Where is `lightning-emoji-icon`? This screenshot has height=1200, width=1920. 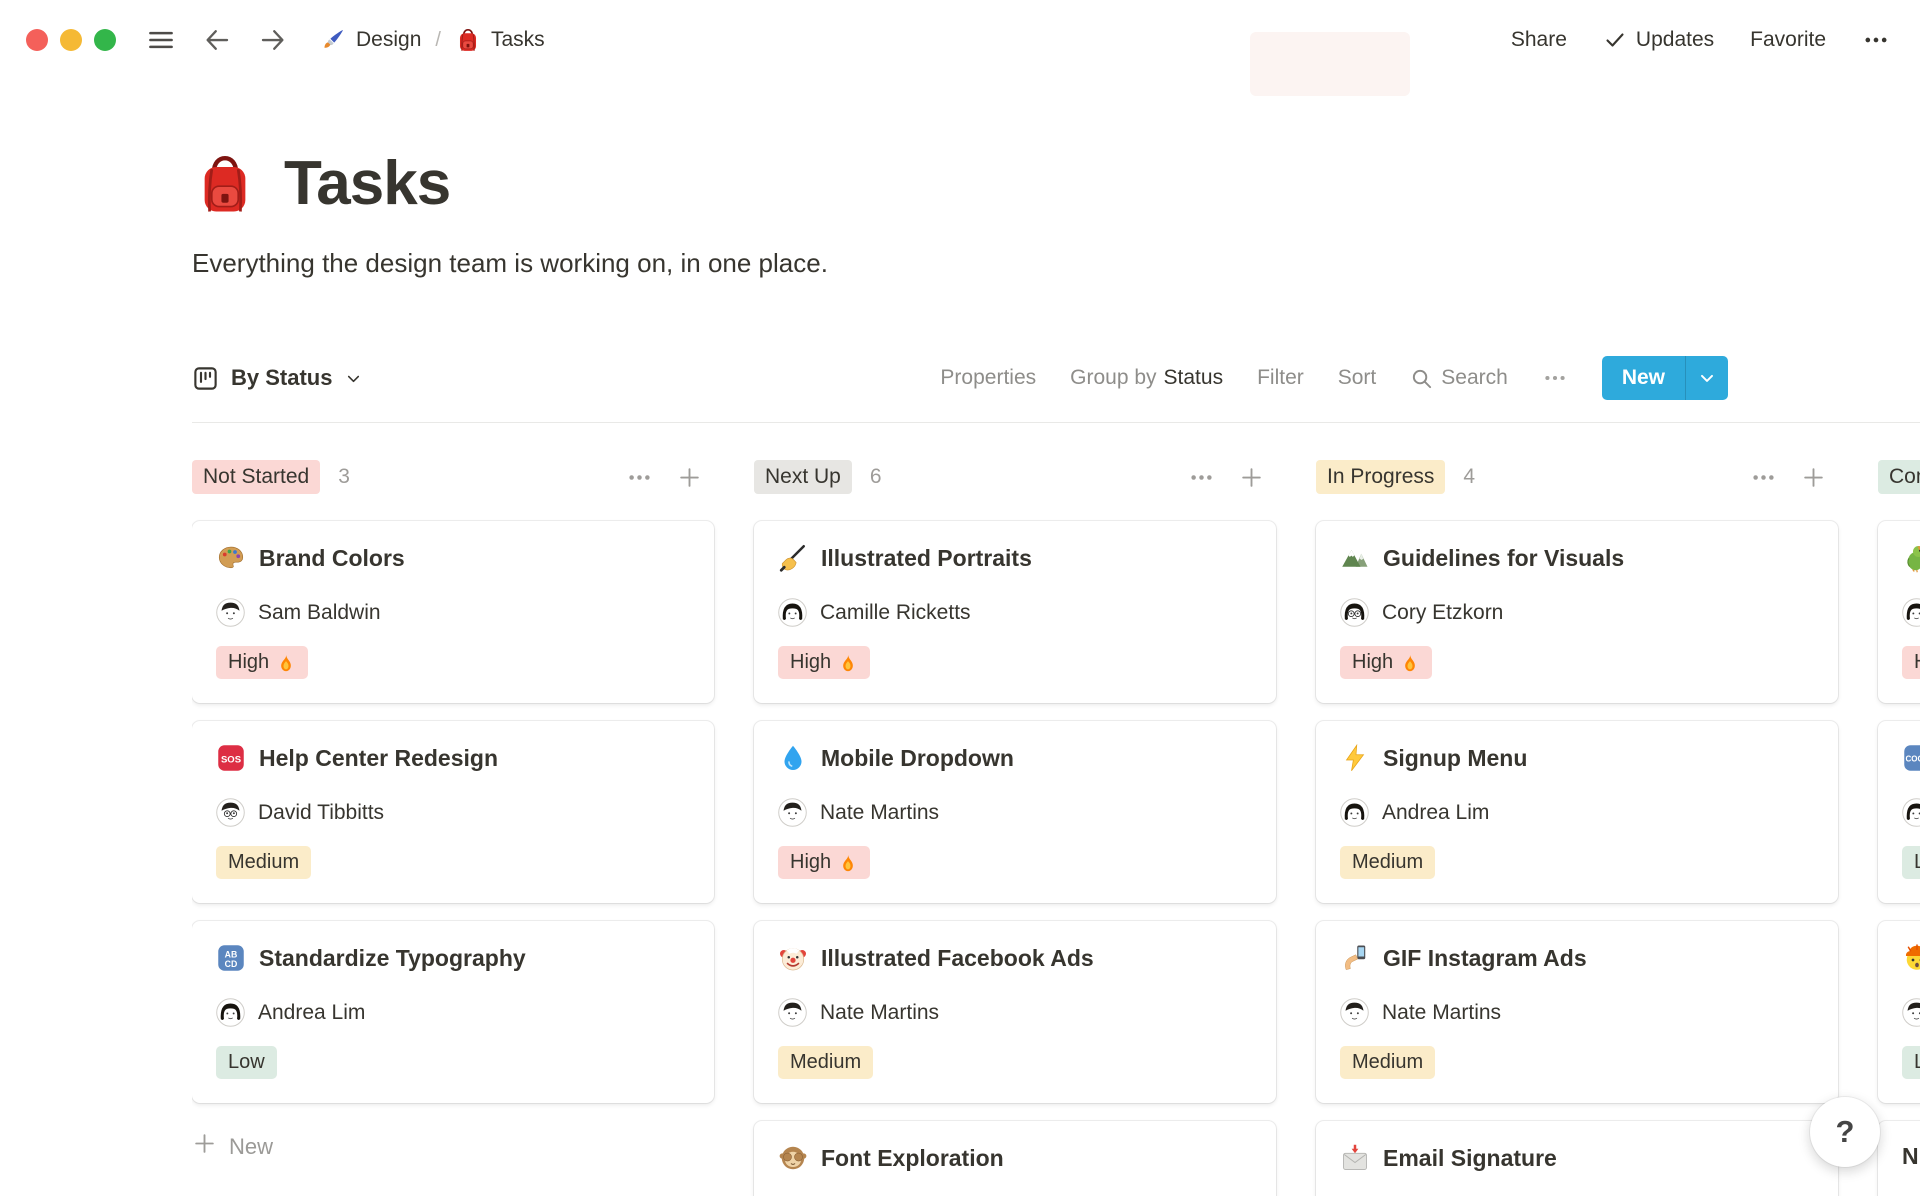 lightning-emoji-icon is located at coordinates (1355, 758).